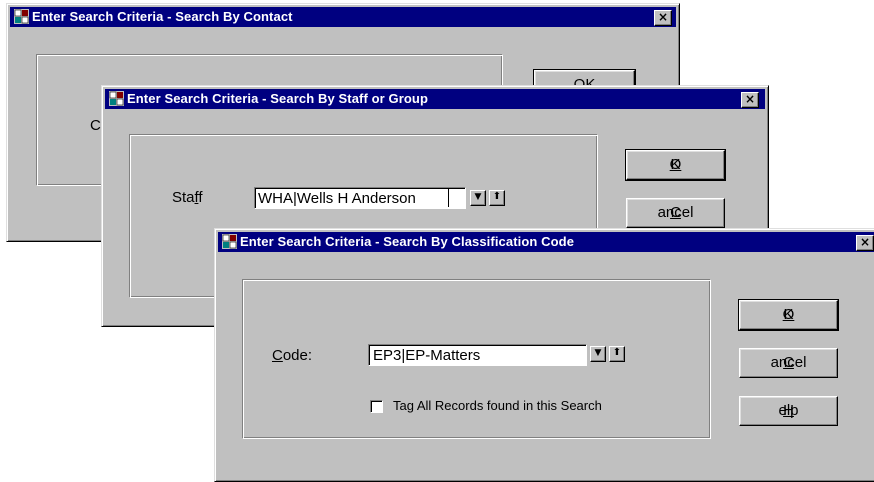  I want to click on classification-ok-button: OK, so click(788, 315).